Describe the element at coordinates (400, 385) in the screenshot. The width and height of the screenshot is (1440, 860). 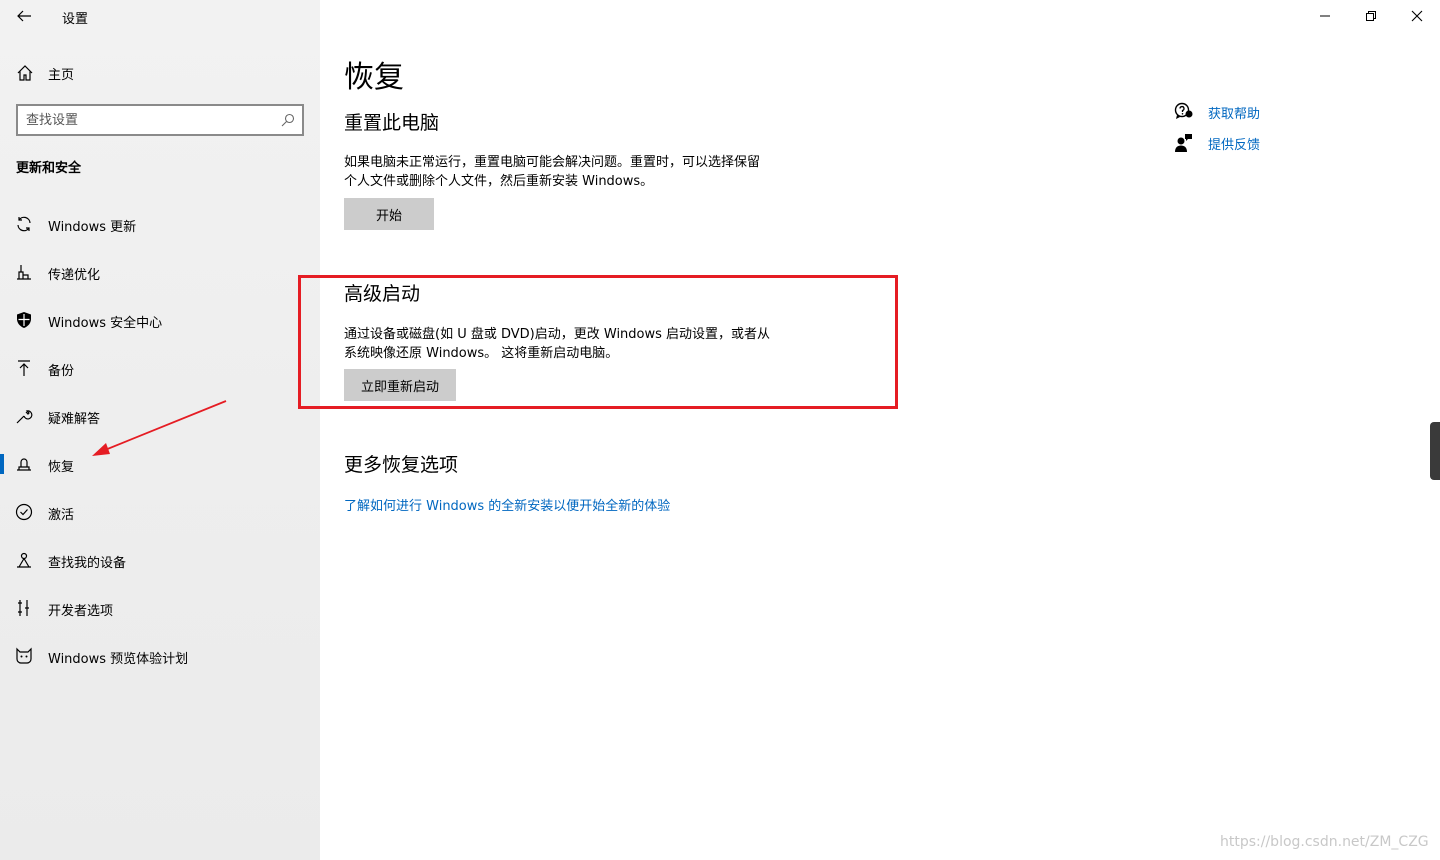
I see `restart-now-button: 立即重新启动` at that location.